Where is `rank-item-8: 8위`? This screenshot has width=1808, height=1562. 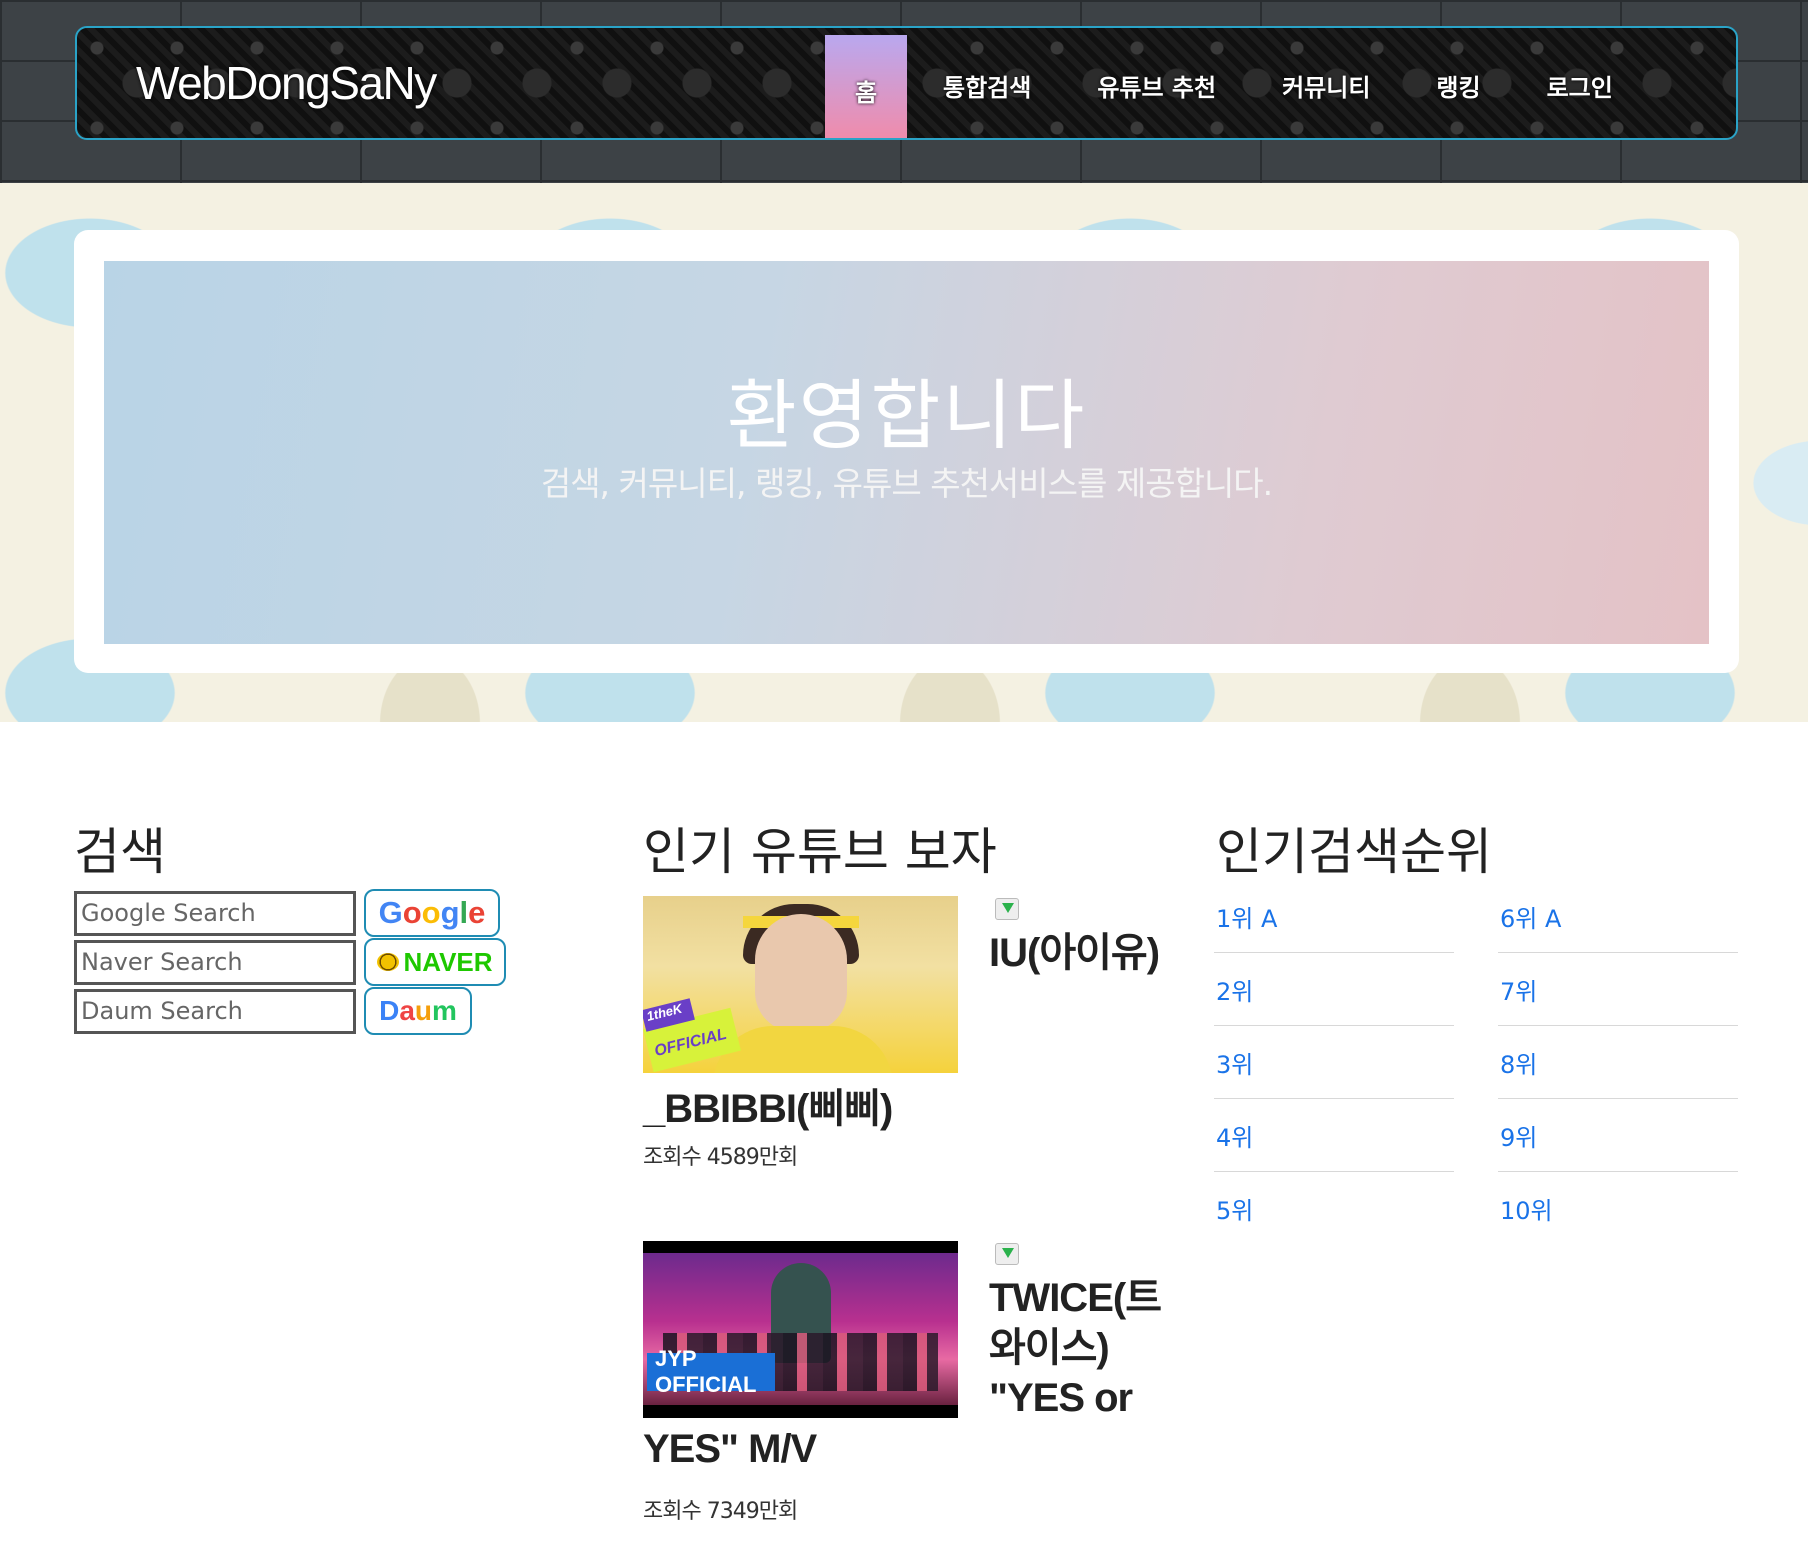
rank-item-8: 8위 is located at coordinates (1618, 1062).